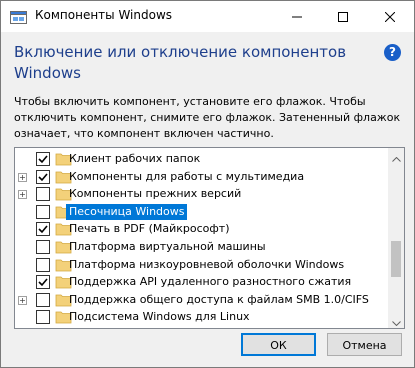  Describe the element at coordinates (392, 52) in the screenshot. I see `help-icon: ?` at that location.